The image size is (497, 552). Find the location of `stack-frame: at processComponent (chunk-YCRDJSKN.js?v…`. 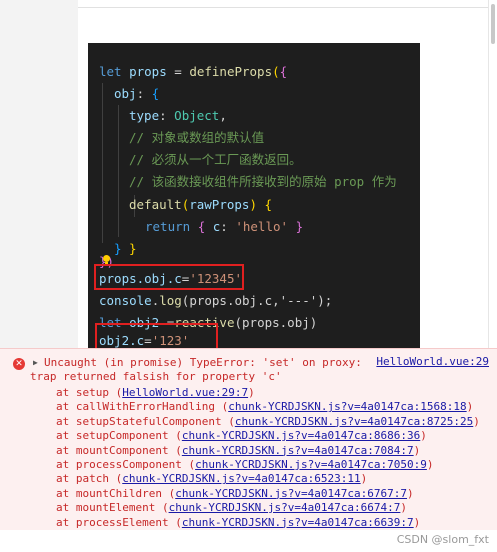

stack-frame: at processComponent (chunk-YCRDJSKN.js?v… is located at coordinates (245, 464).